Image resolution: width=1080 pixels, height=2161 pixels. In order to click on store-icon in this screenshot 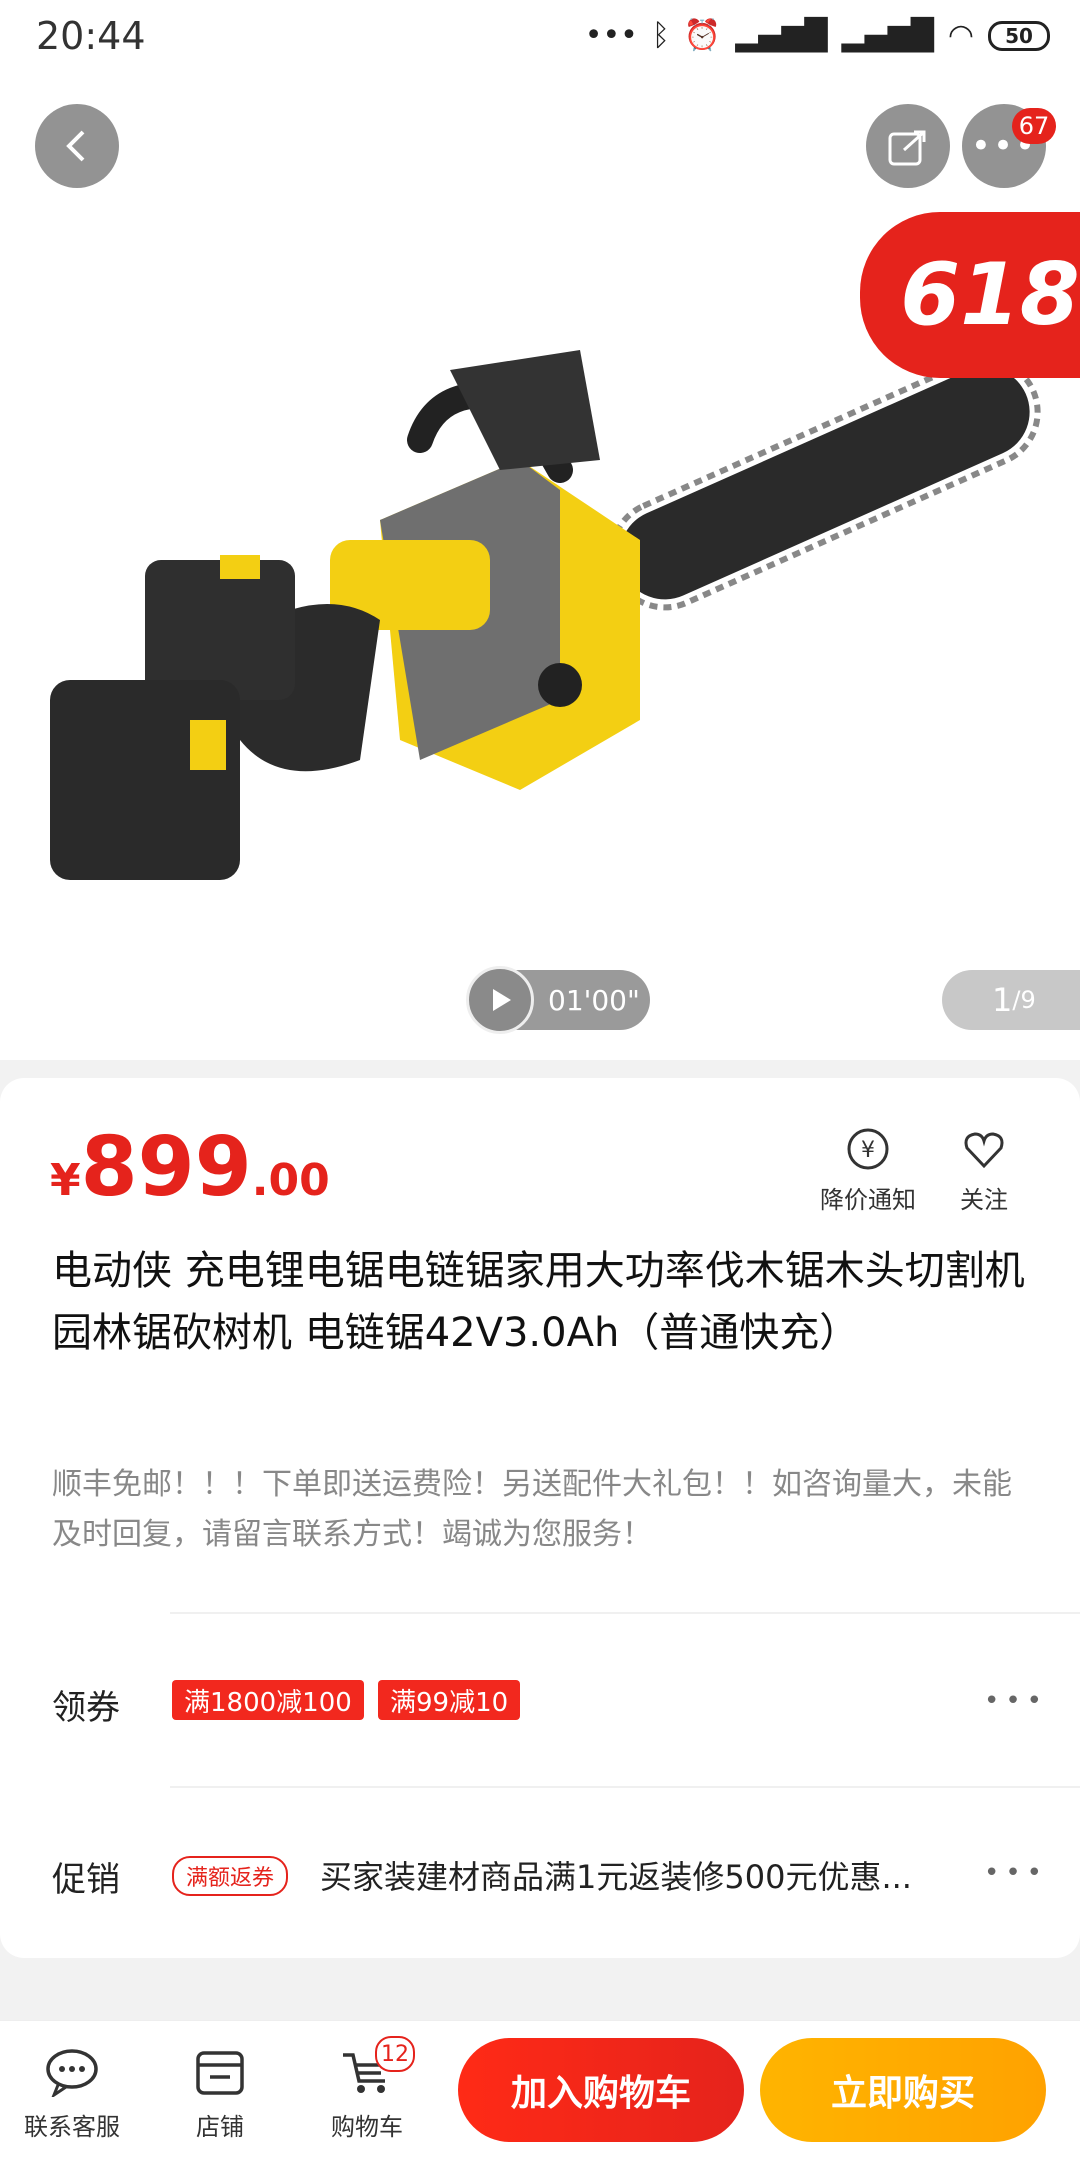, I will do `click(220, 2073)`.